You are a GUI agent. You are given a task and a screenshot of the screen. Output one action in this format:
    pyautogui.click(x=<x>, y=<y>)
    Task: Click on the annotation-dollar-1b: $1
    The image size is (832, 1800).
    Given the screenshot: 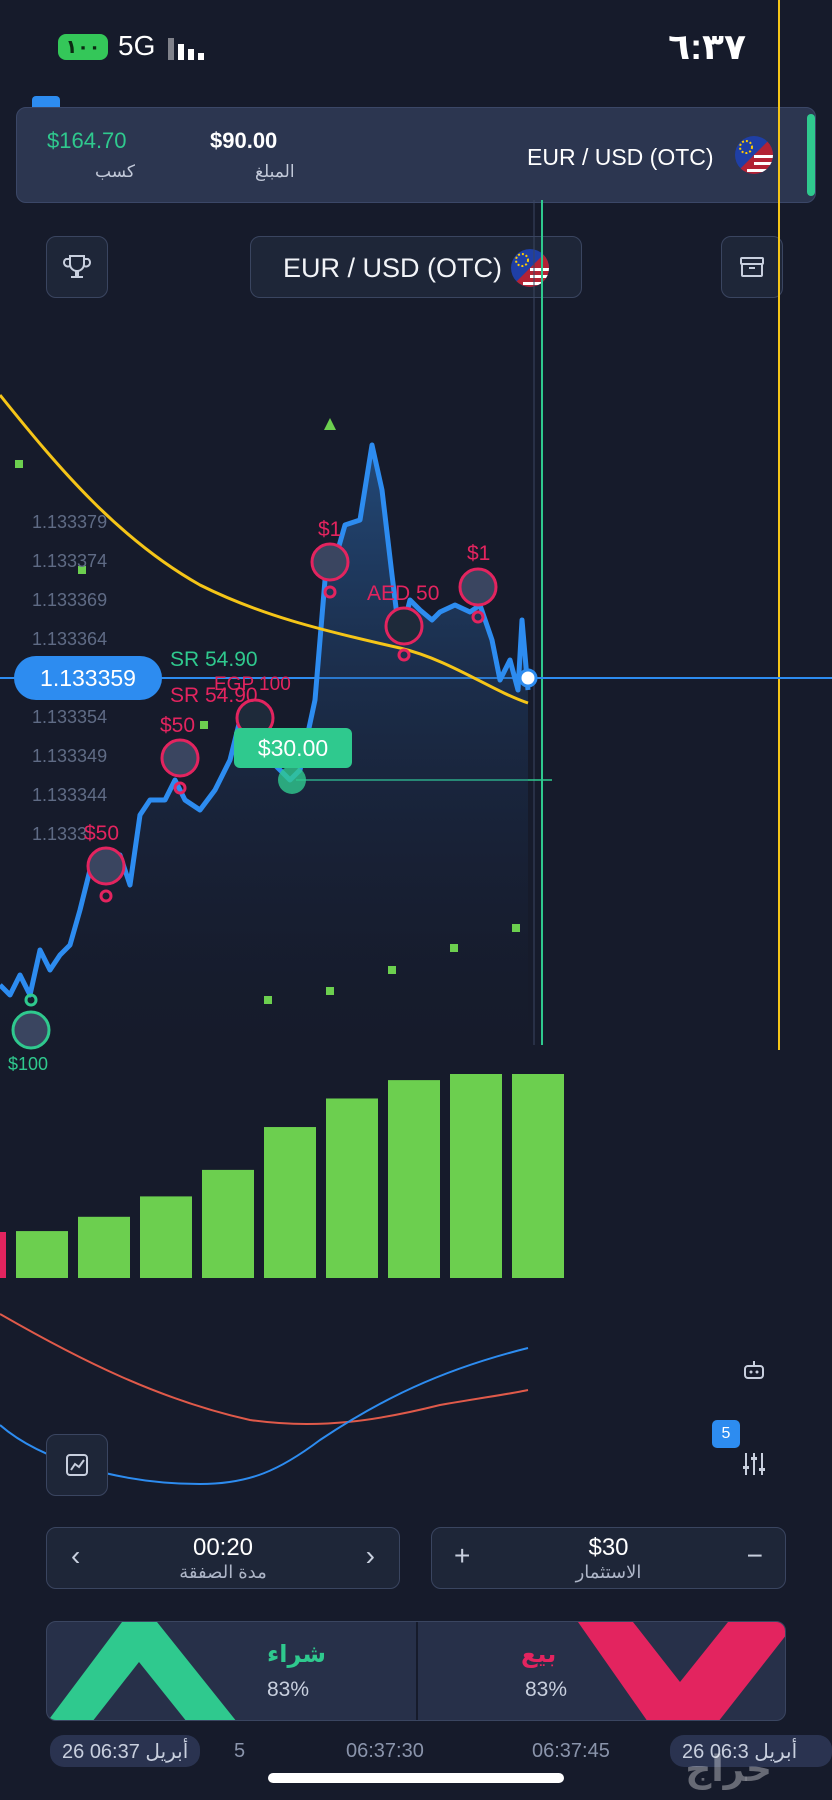 What is the action you would take?
    pyautogui.click(x=479, y=553)
    